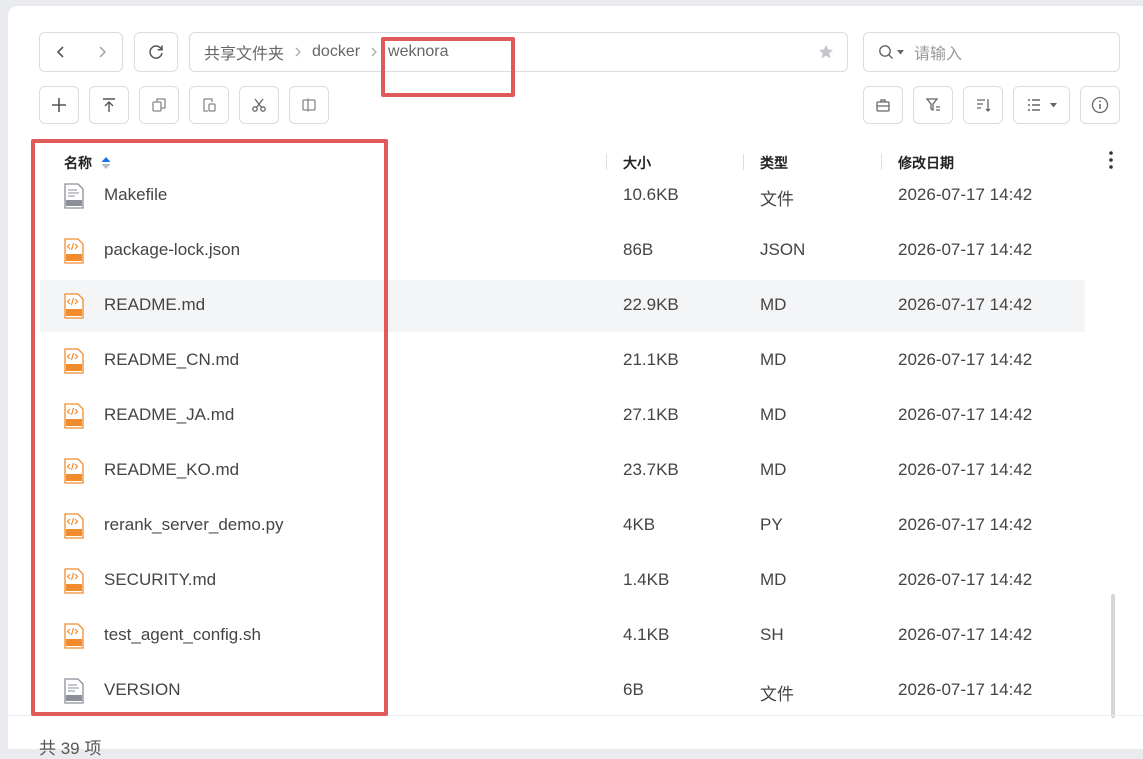 Image resolution: width=1143 pixels, height=759 pixels. What do you see at coordinates (160, 579) in the screenshot?
I see `file-name: SECURITY.md` at bounding box center [160, 579].